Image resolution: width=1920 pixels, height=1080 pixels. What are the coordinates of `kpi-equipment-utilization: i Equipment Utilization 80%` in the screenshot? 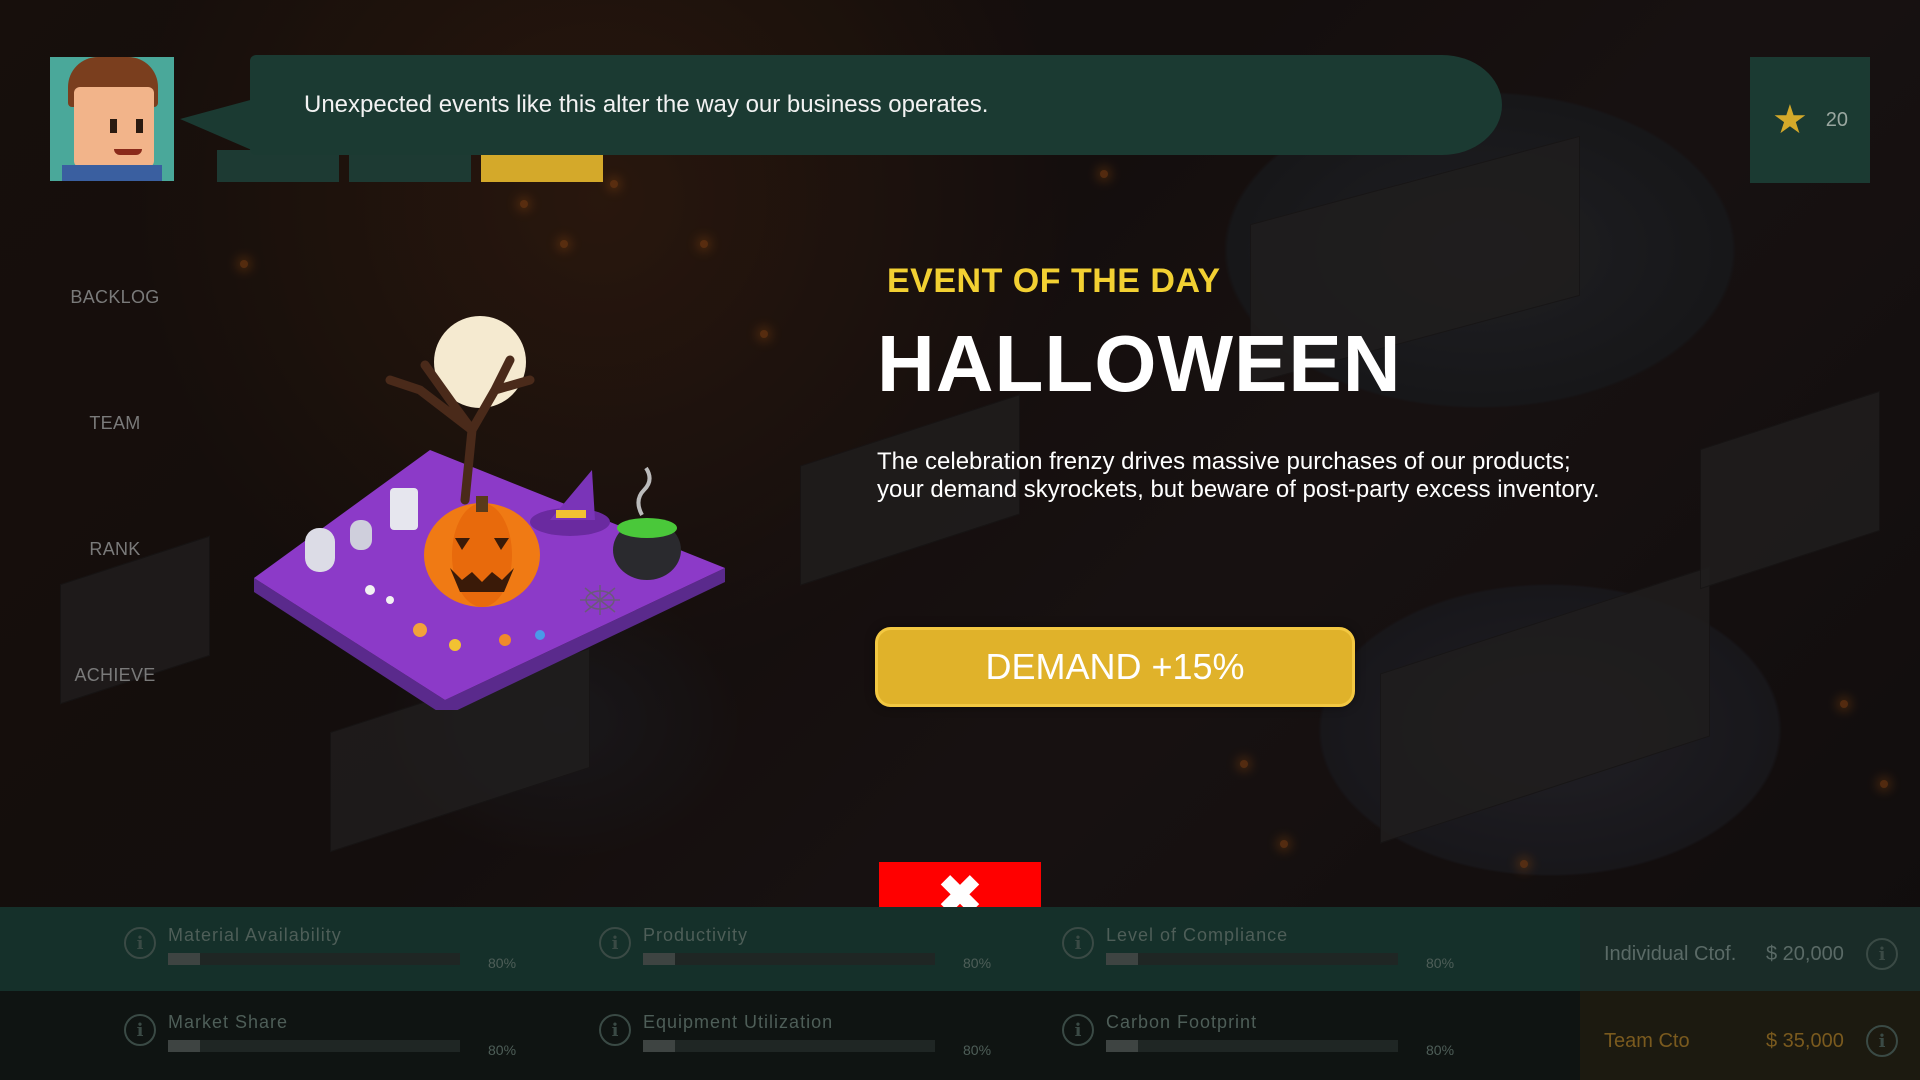 It's located at (809, 1042).